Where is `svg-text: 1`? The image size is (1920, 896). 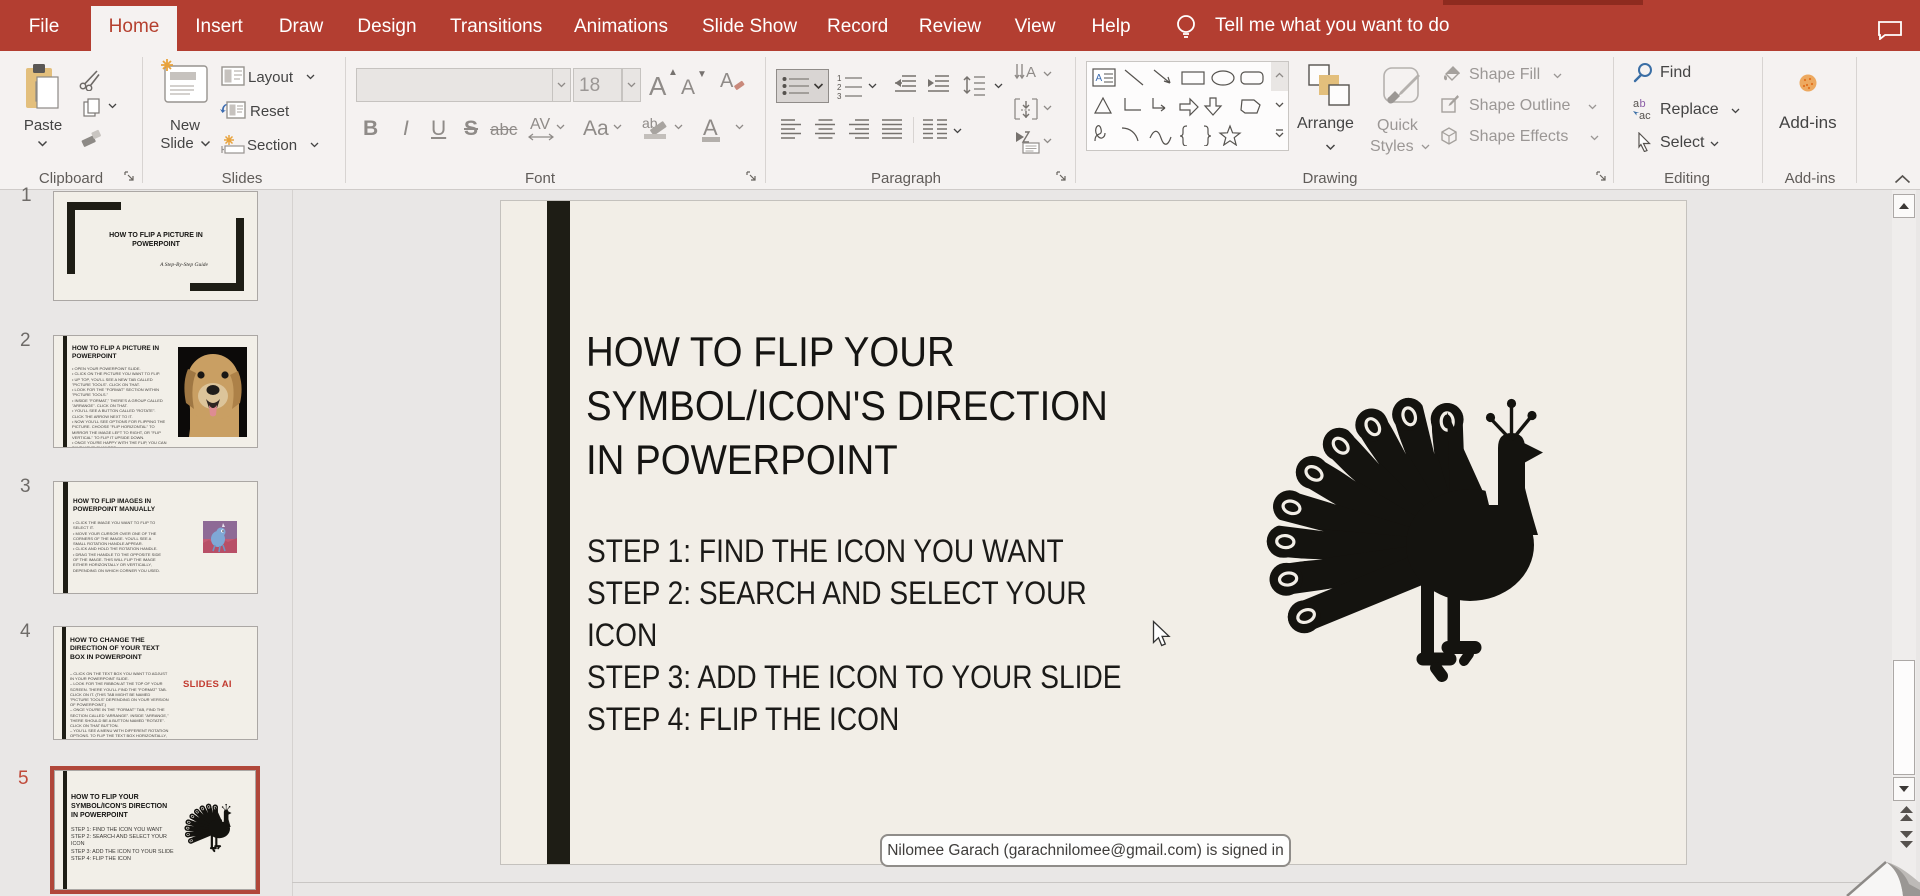 svg-text: 1 is located at coordinates (839, 78).